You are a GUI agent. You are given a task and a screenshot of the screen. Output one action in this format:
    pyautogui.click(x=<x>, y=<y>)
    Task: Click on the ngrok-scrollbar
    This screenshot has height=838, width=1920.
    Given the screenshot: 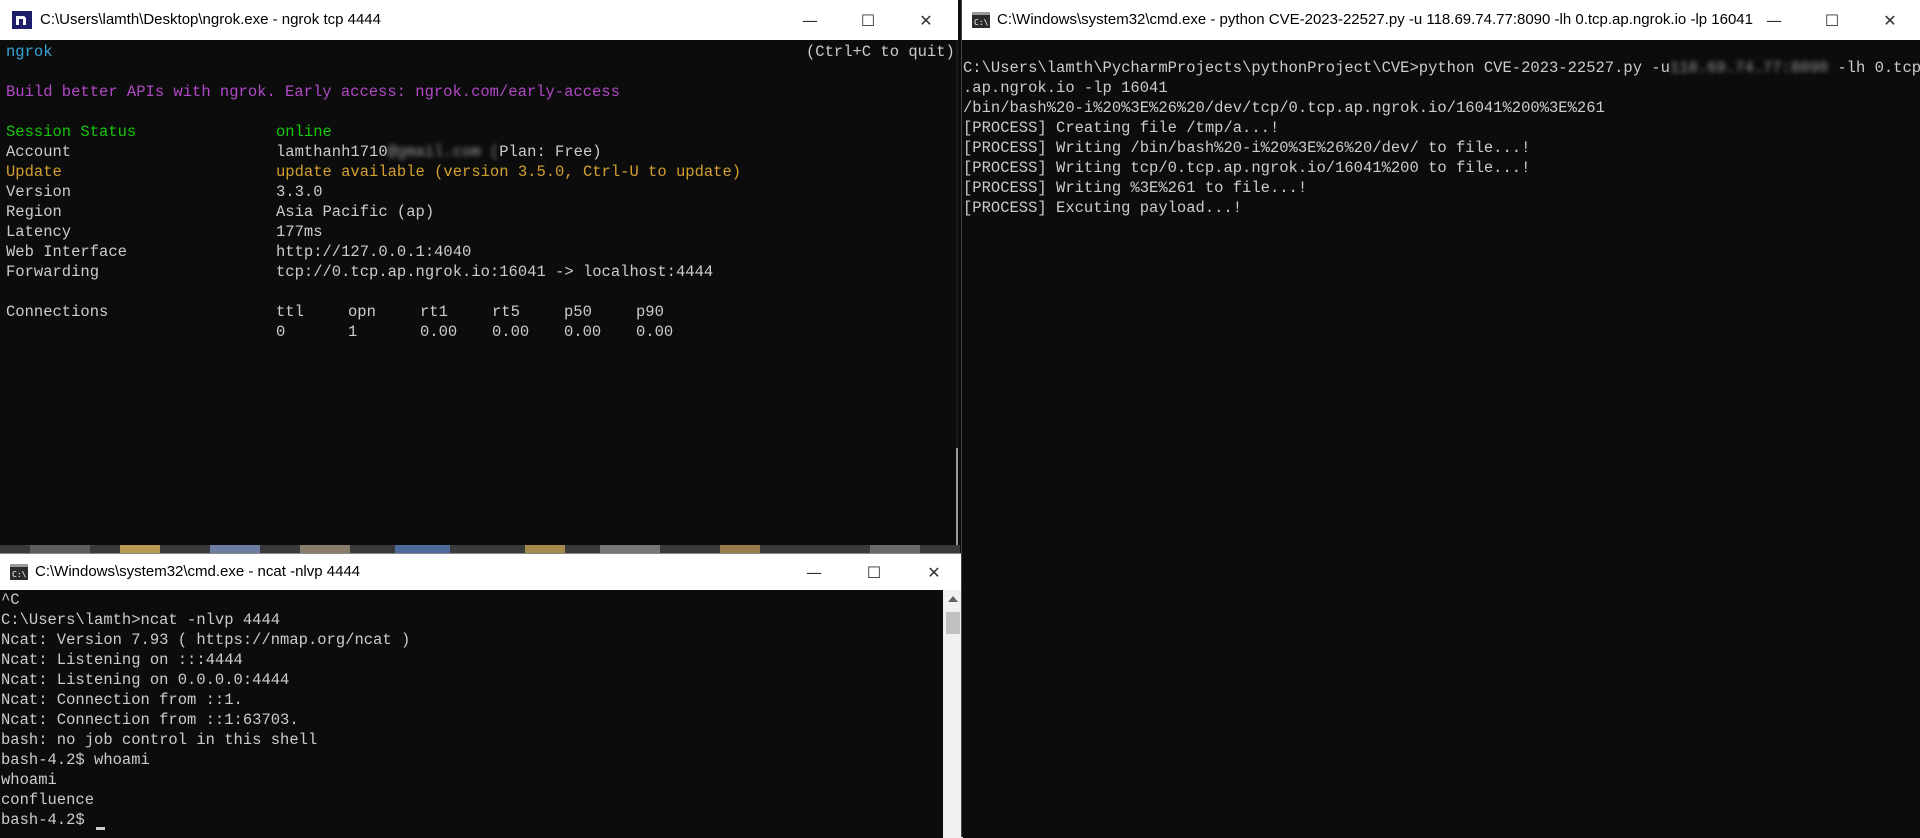 What is the action you would take?
    pyautogui.click(x=957, y=292)
    